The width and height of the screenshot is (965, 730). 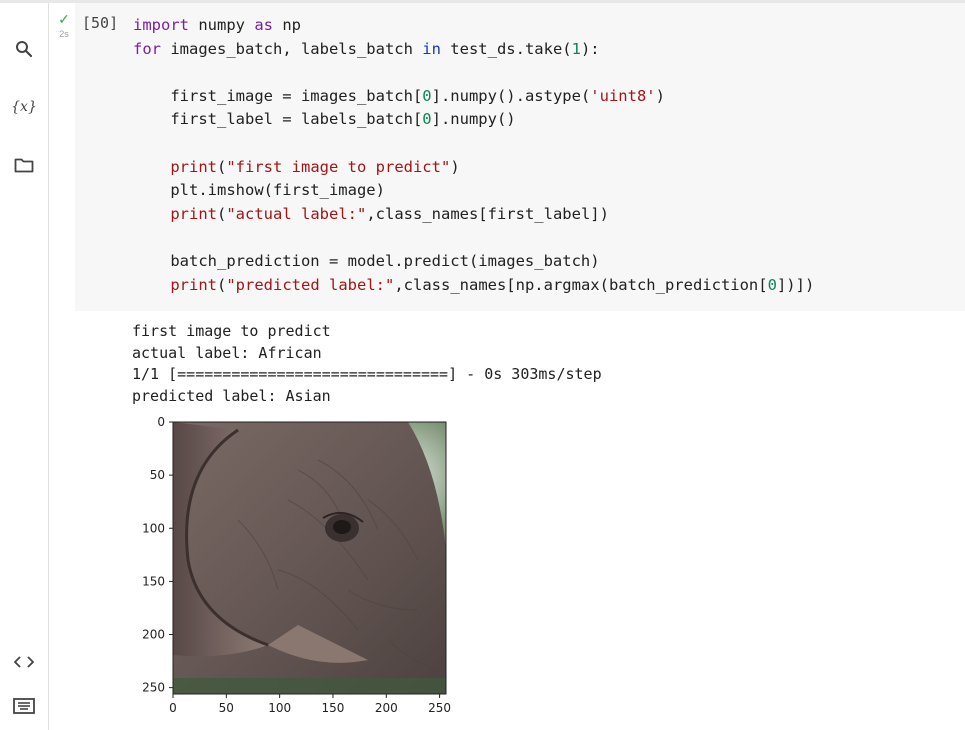 What do you see at coordinates (153, 581) in the screenshot?
I see `y-tick-label: 150` at bounding box center [153, 581].